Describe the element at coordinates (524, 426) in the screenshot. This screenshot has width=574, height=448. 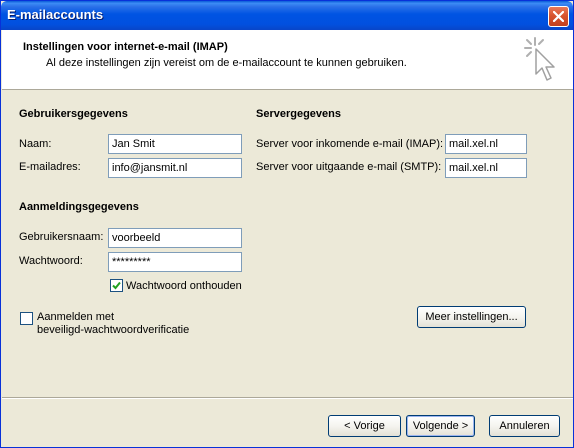
I see `cancel-button: Annuleren` at that location.